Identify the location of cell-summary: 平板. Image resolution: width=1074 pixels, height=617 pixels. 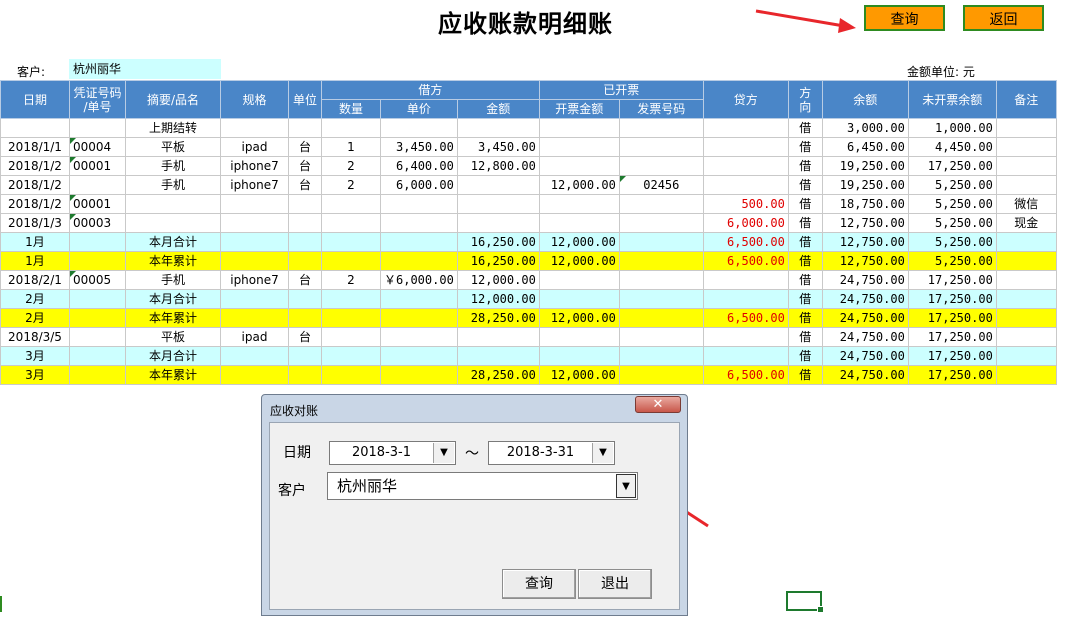
(173, 147).